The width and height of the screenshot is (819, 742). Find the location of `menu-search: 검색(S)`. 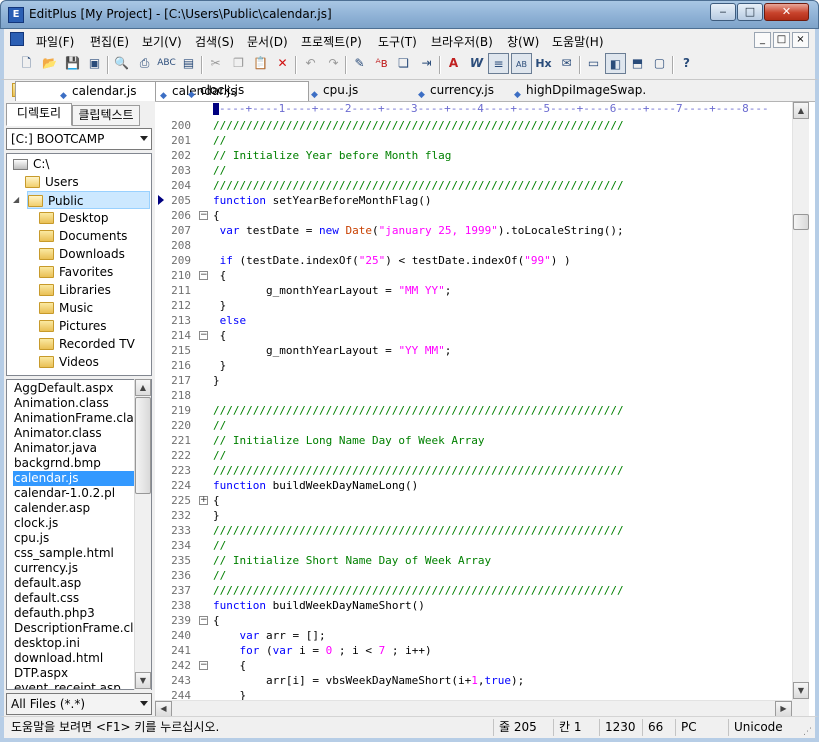

menu-search: 검색(S) is located at coordinates (214, 41).